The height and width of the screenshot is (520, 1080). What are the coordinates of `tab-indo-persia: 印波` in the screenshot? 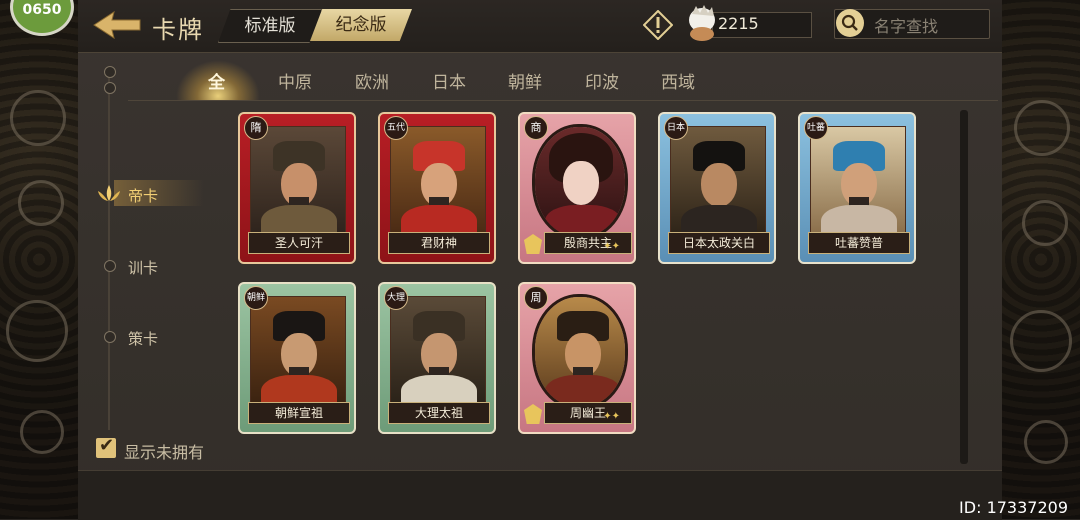 It's located at (602, 80).